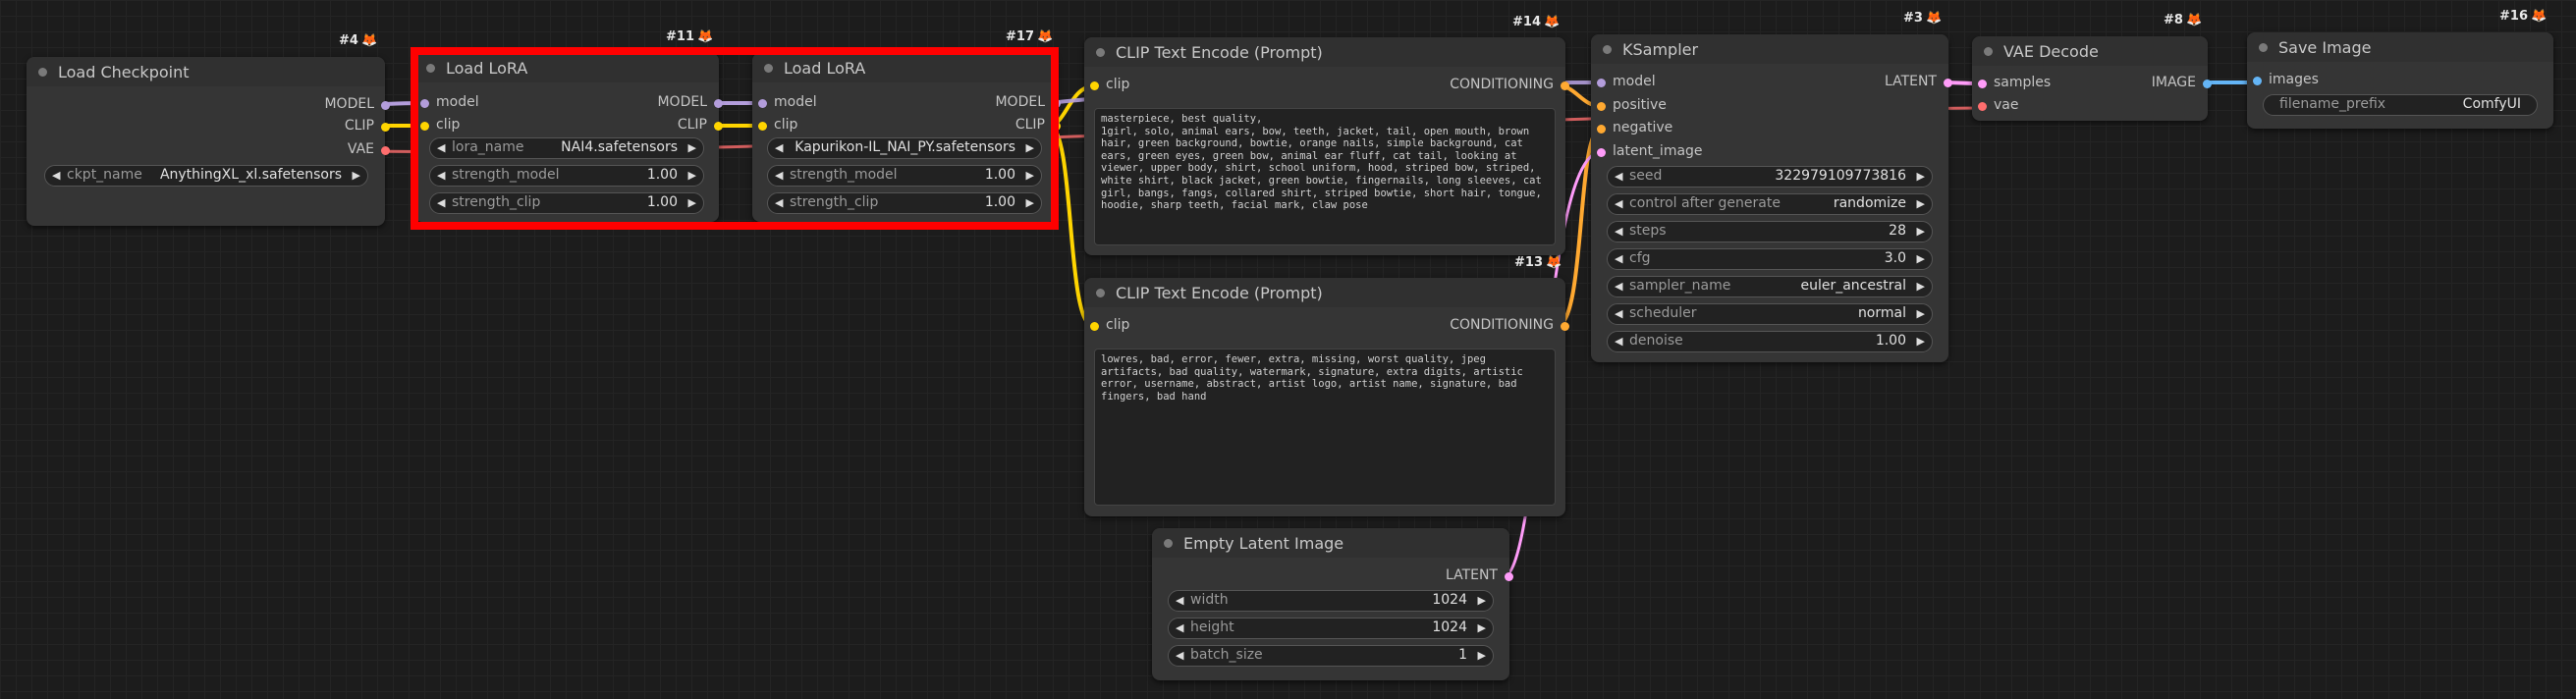 Image resolution: width=2576 pixels, height=699 pixels. What do you see at coordinates (1770, 232) in the screenshot?
I see `steps-number: ◀ steps 28 ▶` at bounding box center [1770, 232].